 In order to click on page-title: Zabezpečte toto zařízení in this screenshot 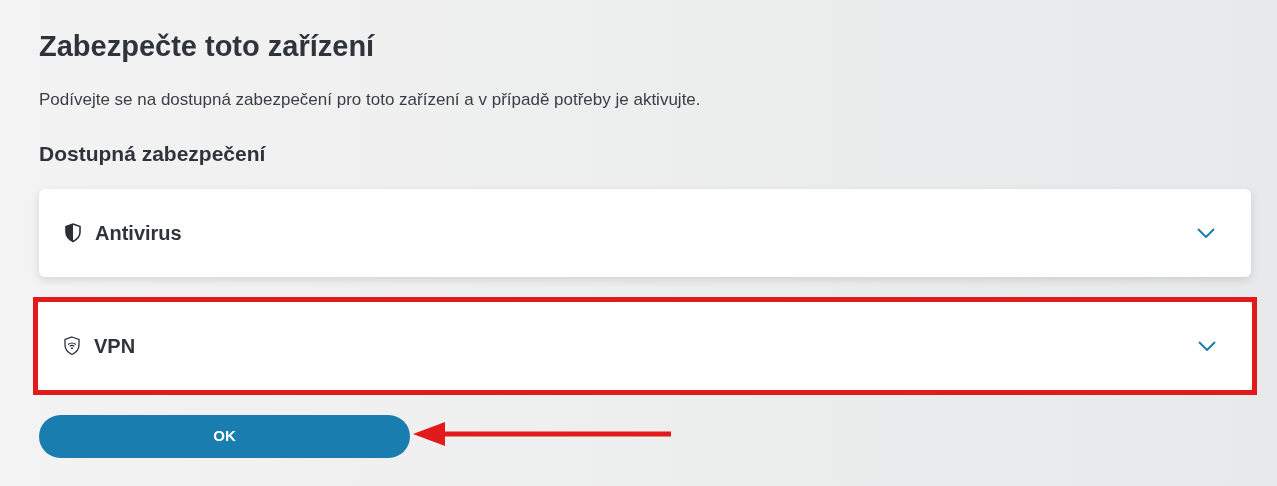, I will do `click(207, 46)`.